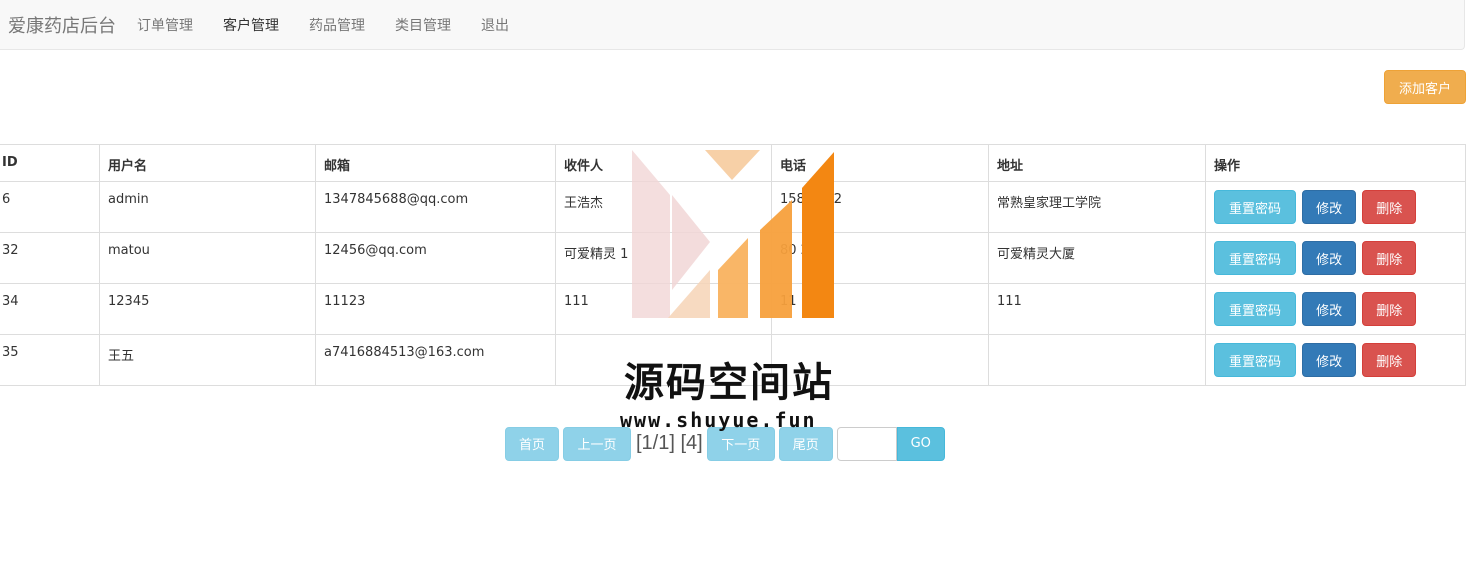 This screenshot has width=1467, height=584. I want to click on first-page-button: 首页, so click(532, 443).